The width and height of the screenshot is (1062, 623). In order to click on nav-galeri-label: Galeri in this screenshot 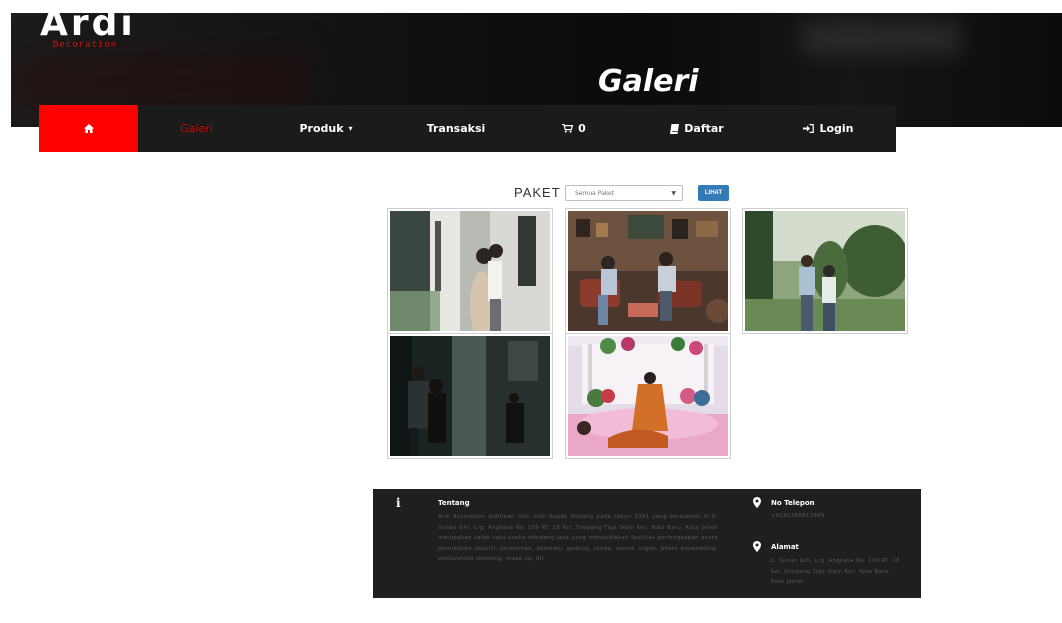, I will do `click(196, 128)`.